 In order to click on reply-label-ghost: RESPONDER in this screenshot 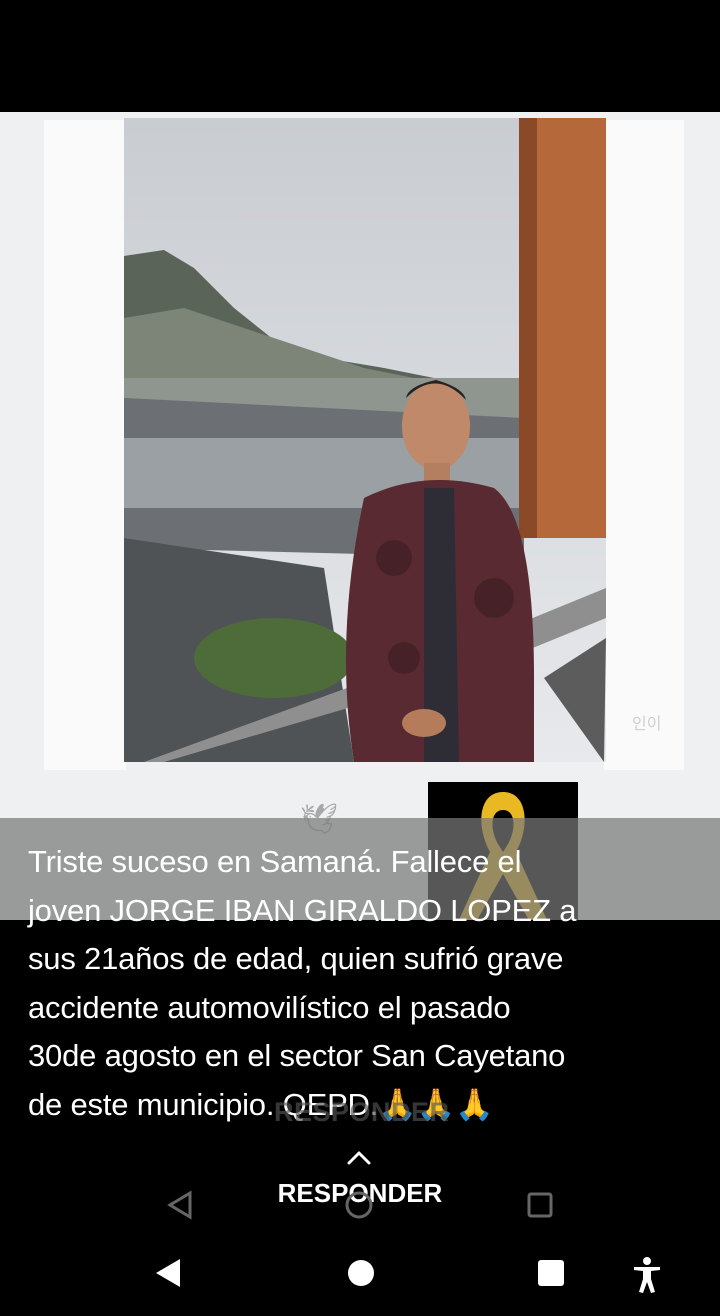, I will do `click(362, 1112)`.